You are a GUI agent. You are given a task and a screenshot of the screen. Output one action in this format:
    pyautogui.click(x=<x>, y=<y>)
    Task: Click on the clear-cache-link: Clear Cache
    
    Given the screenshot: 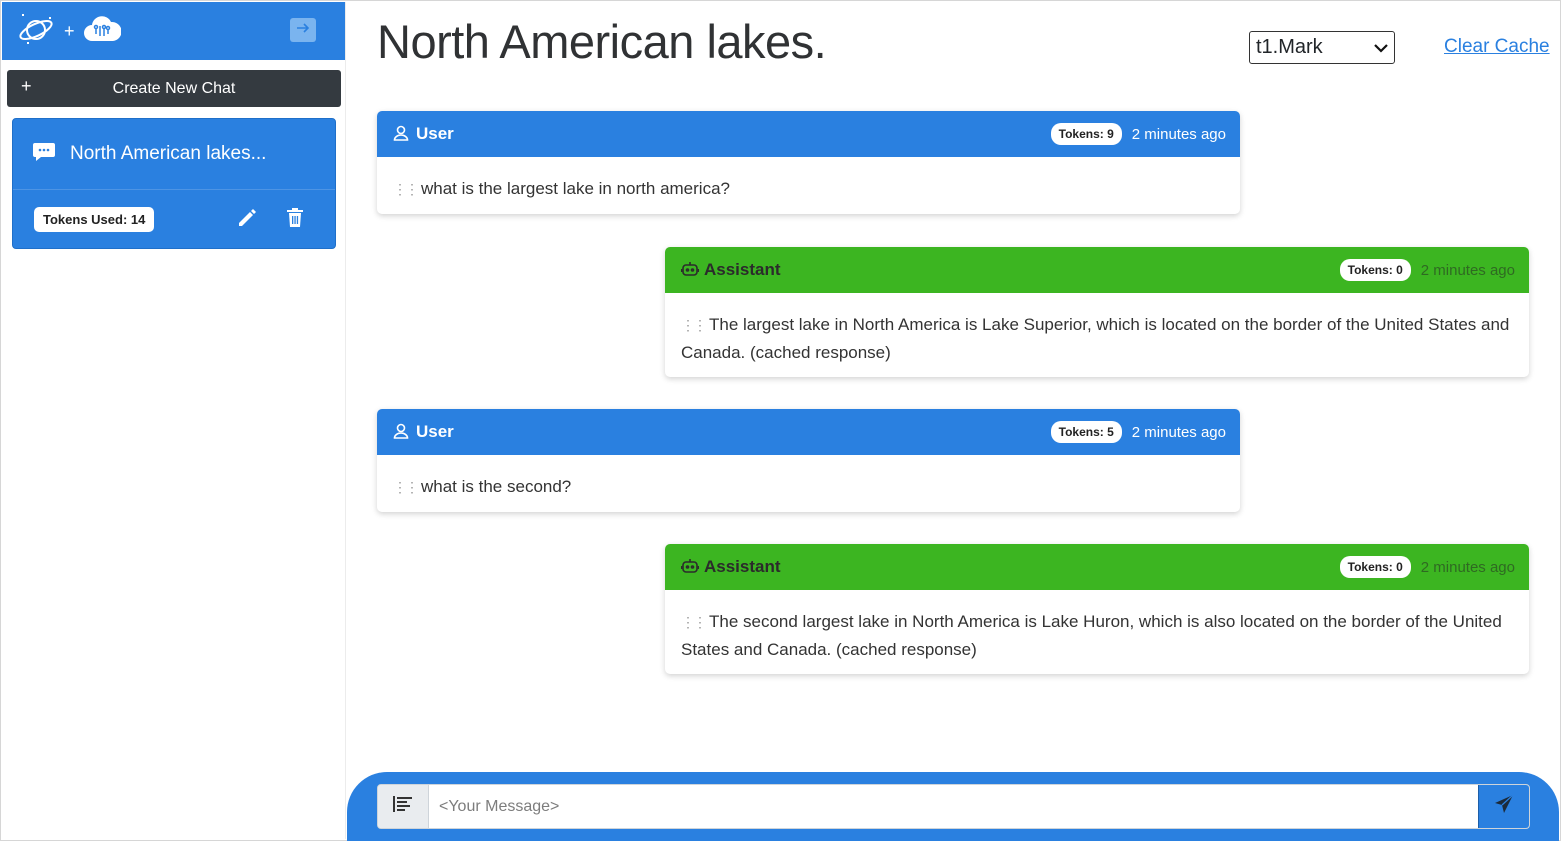 What is the action you would take?
    pyautogui.click(x=1497, y=47)
    